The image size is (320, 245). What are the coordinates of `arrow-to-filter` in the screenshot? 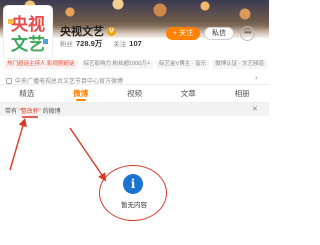 It's located at (18, 144).